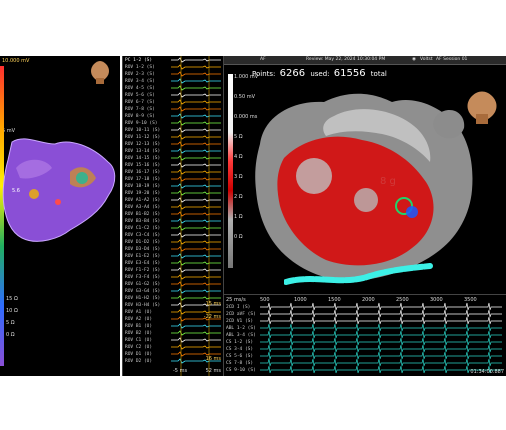 Image resolution: width=506 pixels, height=430 pixels. Describe the element at coordinates (452, 59) in the screenshot. I see `header-session: AF Session 01` at that location.